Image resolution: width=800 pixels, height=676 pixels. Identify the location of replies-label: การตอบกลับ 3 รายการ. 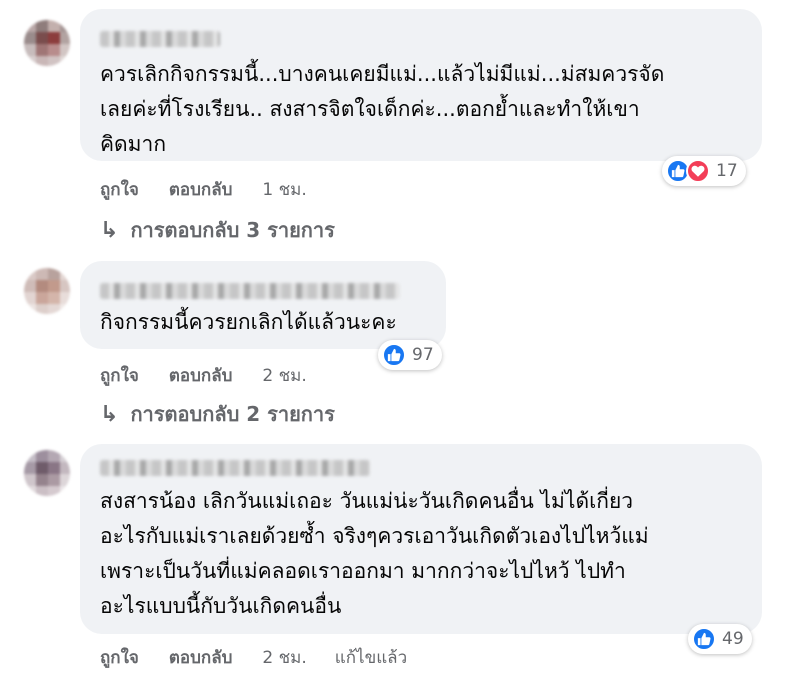
(232, 230).